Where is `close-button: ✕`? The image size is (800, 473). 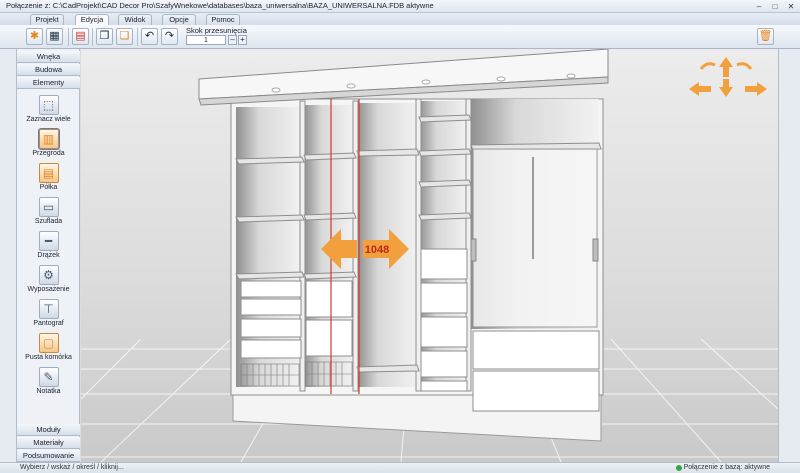 close-button: ✕ is located at coordinates (791, 6).